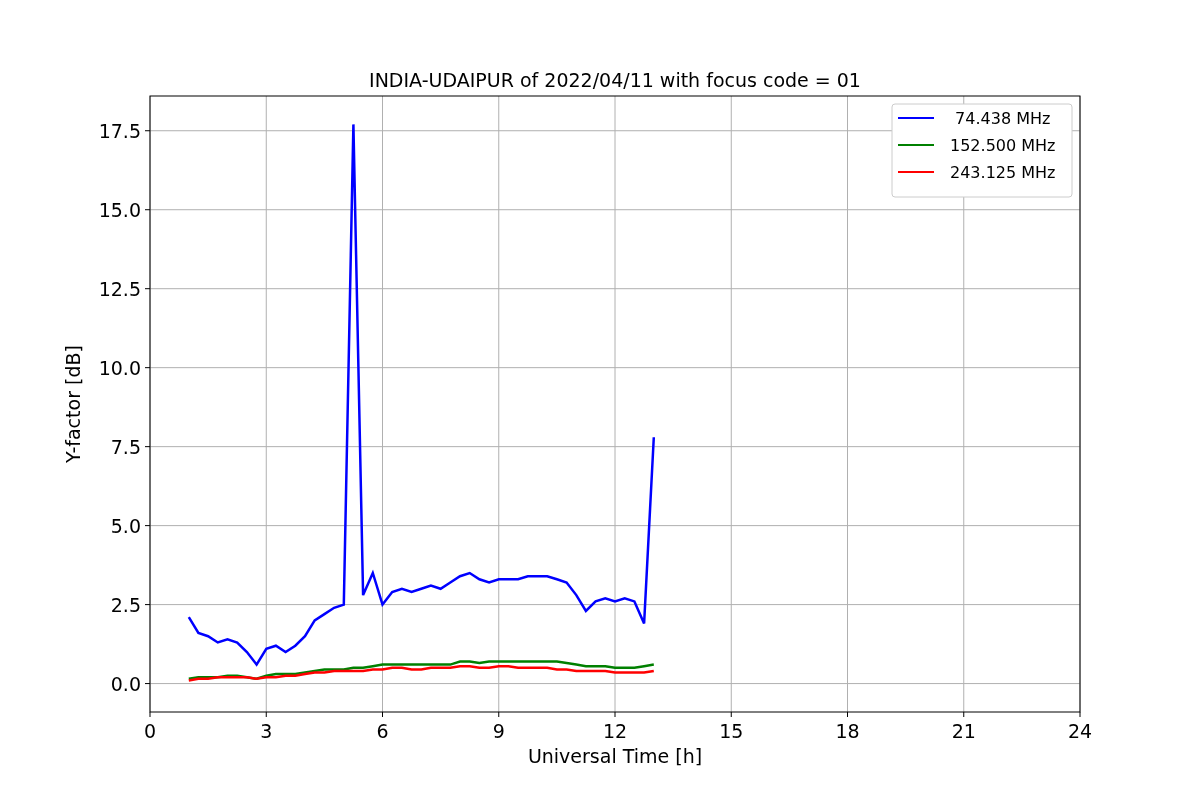 The width and height of the screenshot is (1200, 800). I want to click on tick-label: 12, so click(615, 731).